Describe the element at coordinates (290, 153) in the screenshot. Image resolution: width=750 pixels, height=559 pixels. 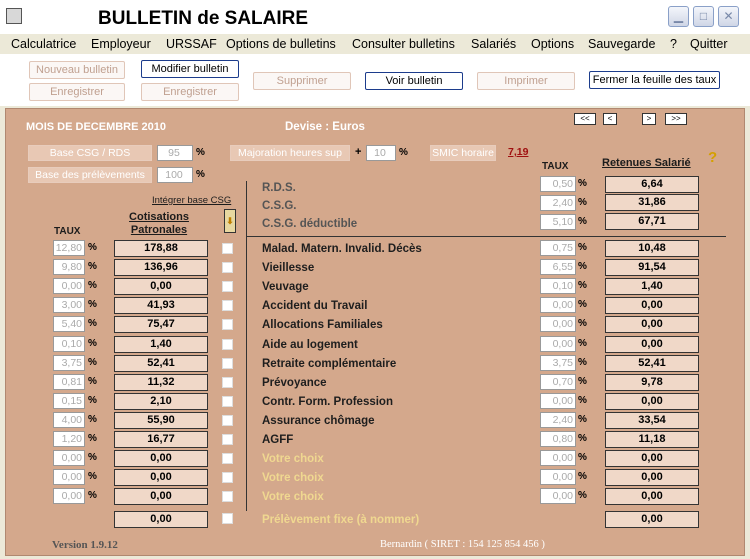
I see `majoration-heures-sup-button: Majoration heures sup` at that location.